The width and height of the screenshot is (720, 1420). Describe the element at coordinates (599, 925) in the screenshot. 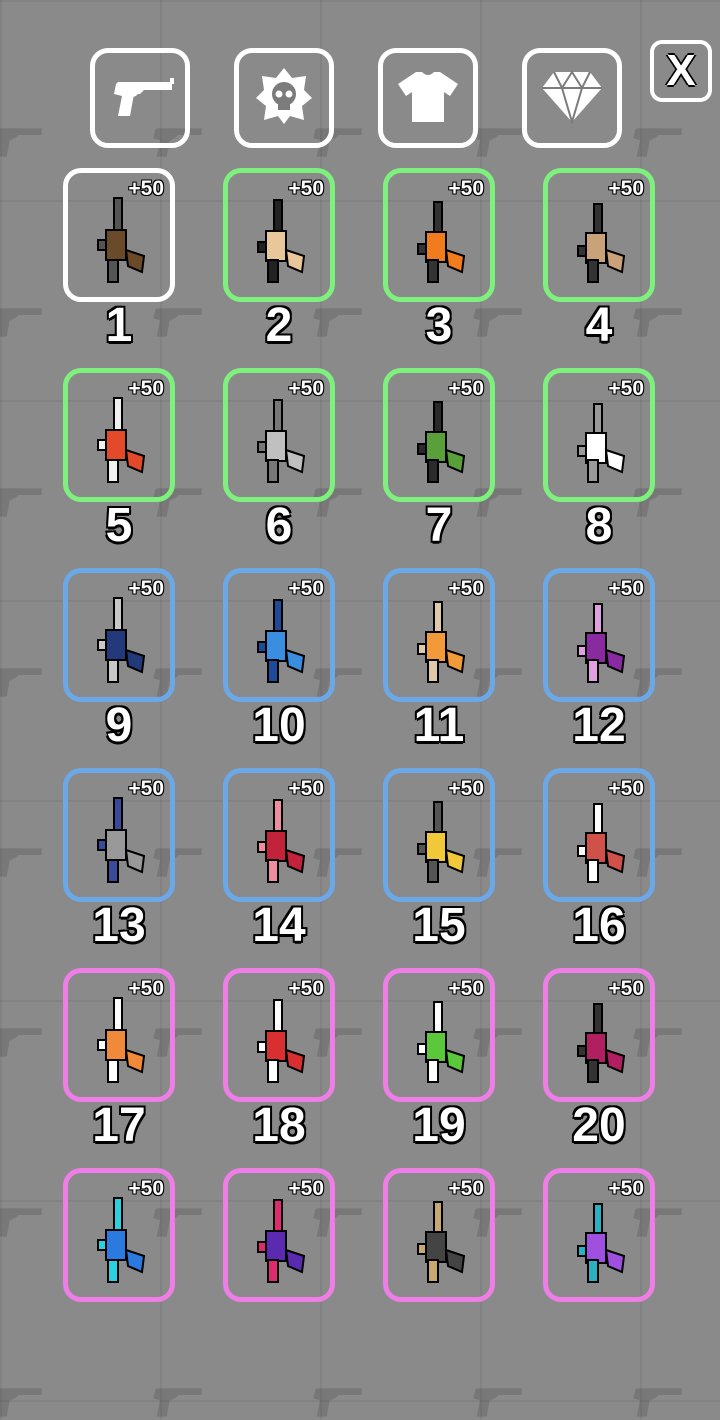

I see `slot-number: 16` at that location.